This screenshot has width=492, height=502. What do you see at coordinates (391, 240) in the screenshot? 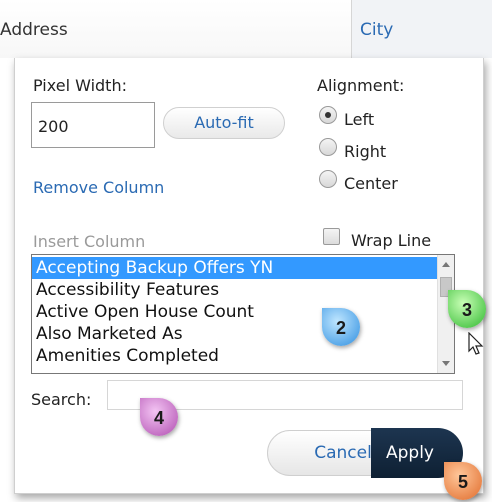
I see `wrap-line-label: Wrap Line` at bounding box center [391, 240].